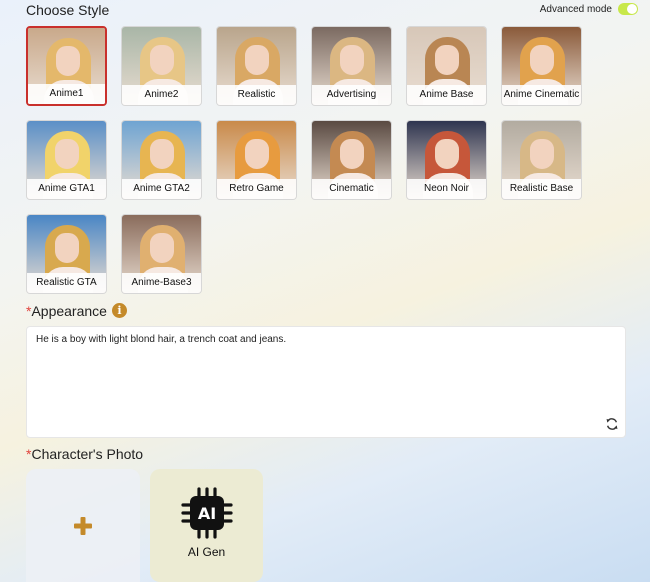 This screenshot has height=582, width=650. Describe the element at coordinates (206, 552) in the screenshot. I see `ai-gen-label: AI Gen` at that location.